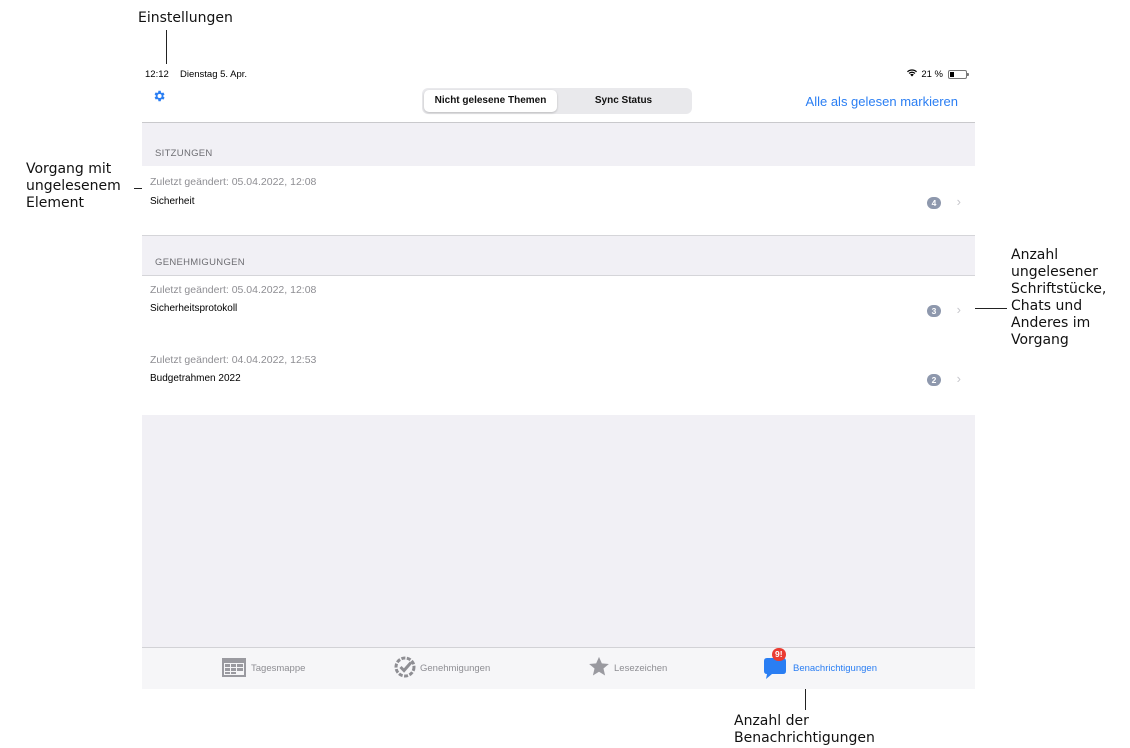 This screenshot has height=748, width=1130. What do you see at coordinates (932, 74) in the screenshot?
I see `battery-percent: 21 %` at bounding box center [932, 74].